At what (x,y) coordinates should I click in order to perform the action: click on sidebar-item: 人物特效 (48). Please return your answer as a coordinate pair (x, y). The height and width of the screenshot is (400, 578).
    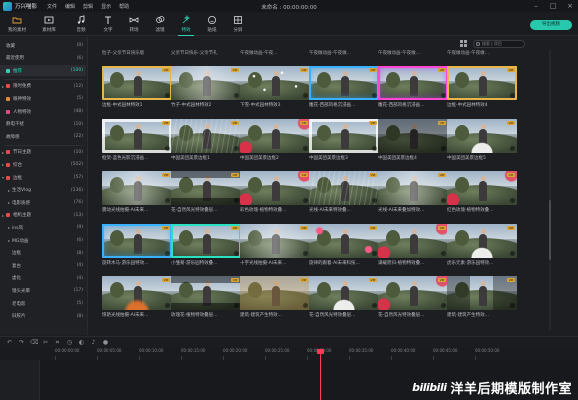
    Looking at the image, I should click on (43, 111).